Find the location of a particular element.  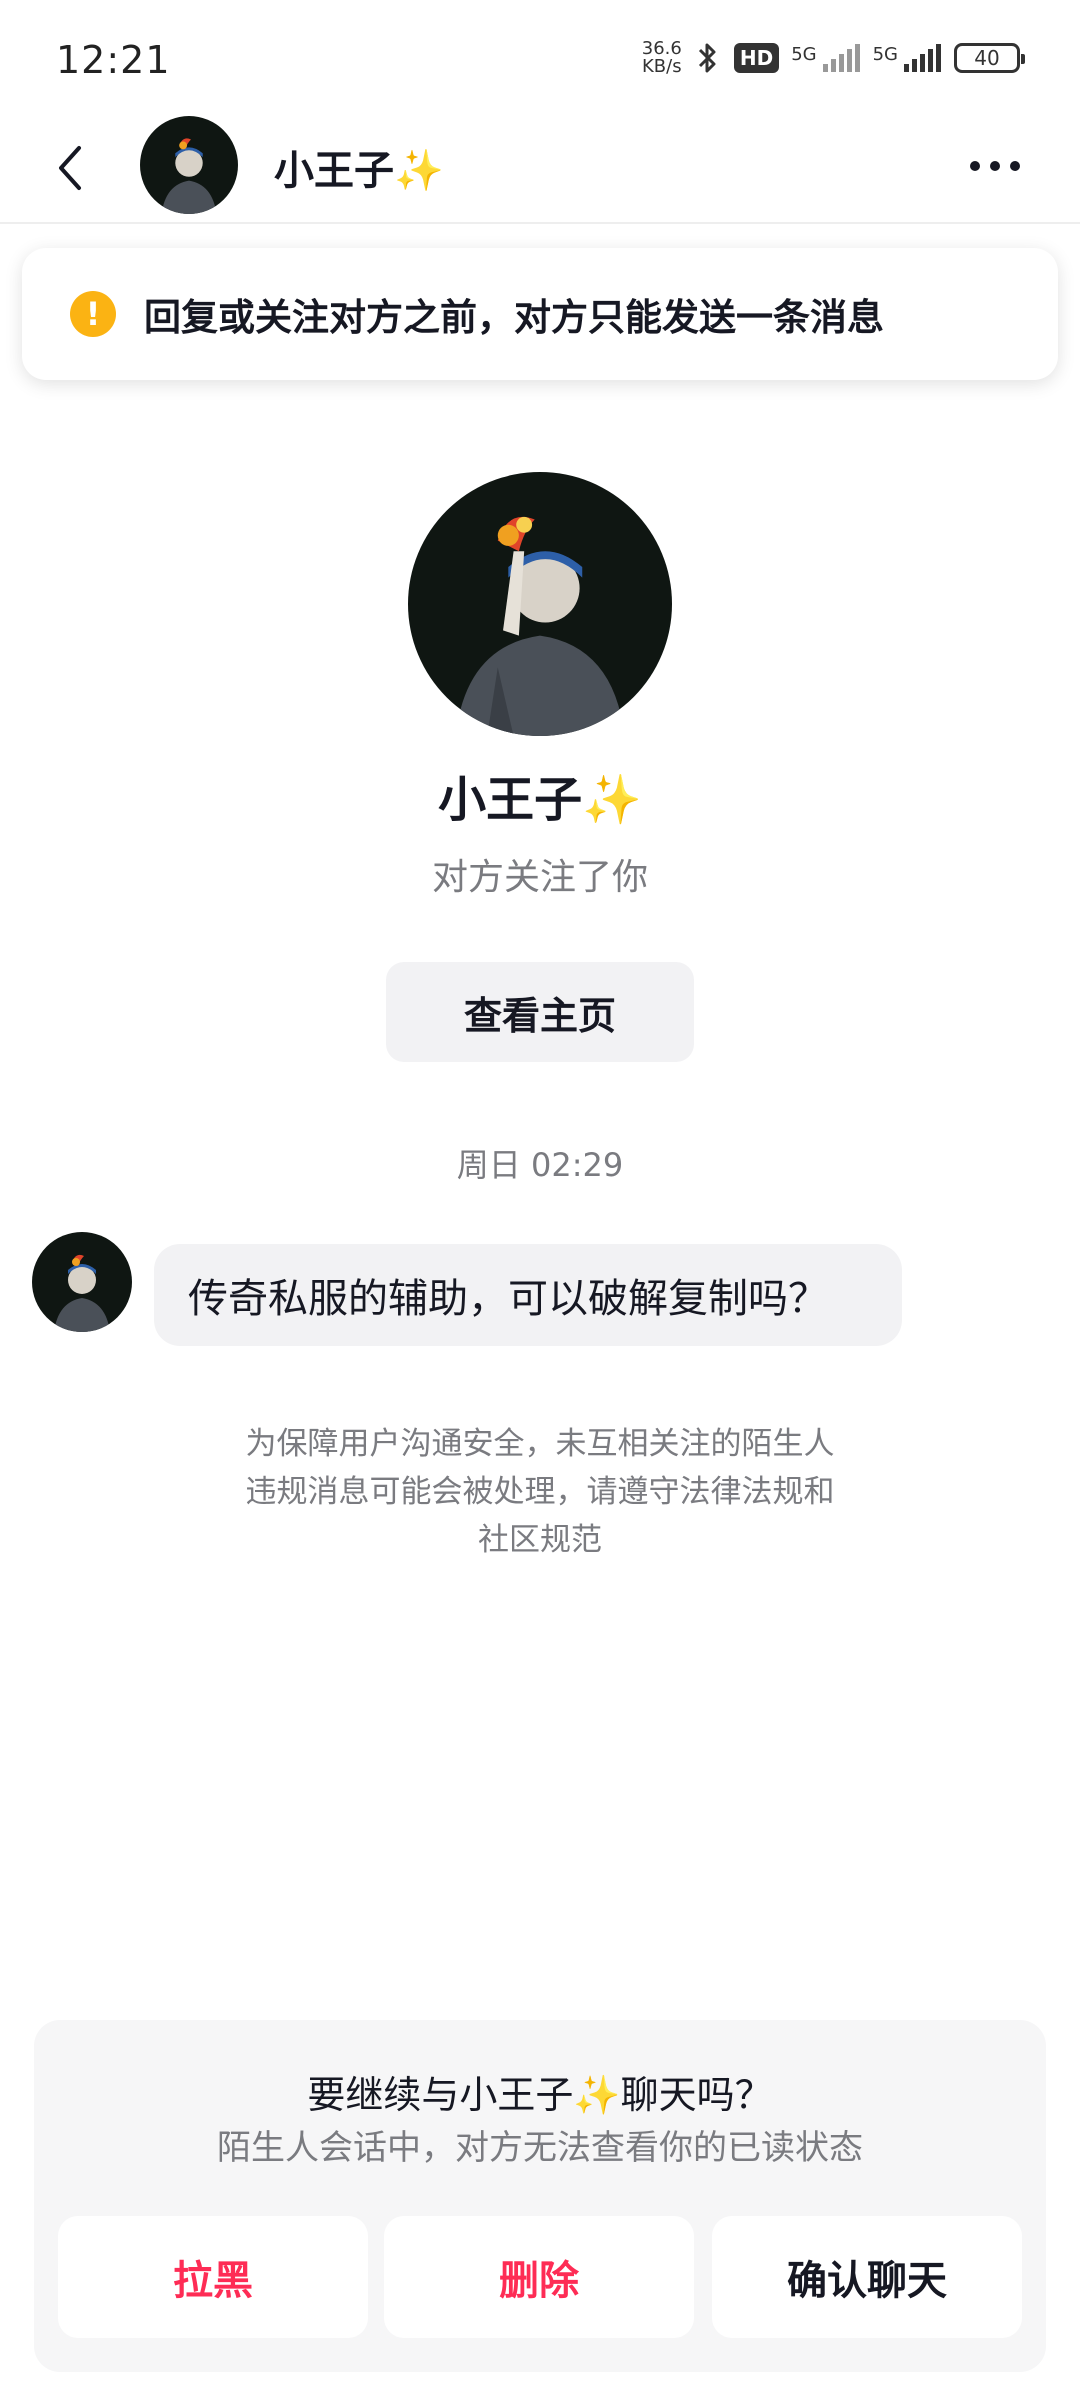

bluetooth-icon is located at coordinates (708, 58).